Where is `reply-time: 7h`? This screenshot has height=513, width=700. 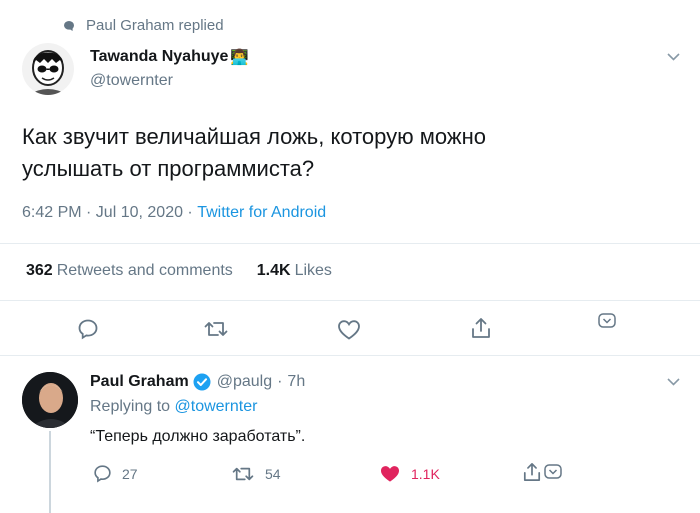
reply-time: 7h is located at coordinates (296, 382).